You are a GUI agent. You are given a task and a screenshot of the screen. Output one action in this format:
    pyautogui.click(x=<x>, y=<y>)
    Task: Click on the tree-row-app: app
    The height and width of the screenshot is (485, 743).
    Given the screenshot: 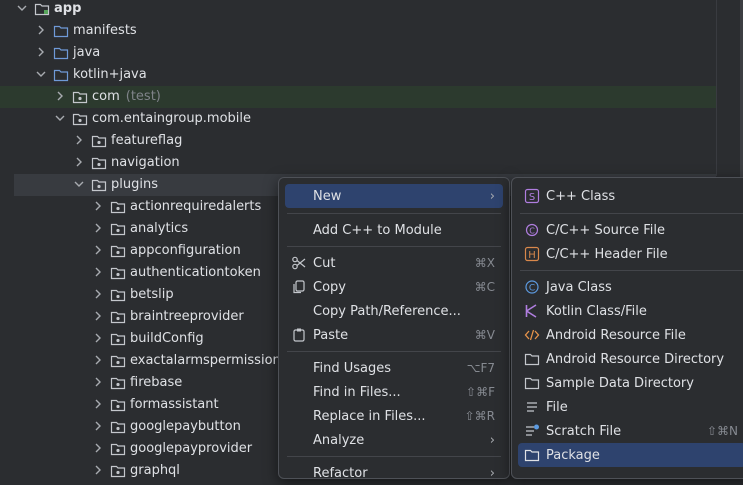 What is the action you would take?
    pyautogui.click(x=371, y=10)
    